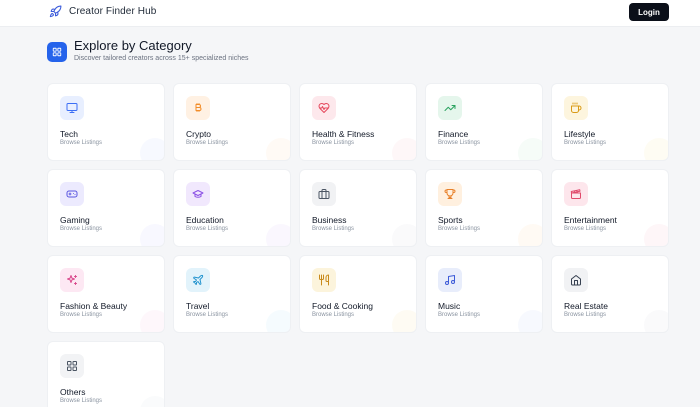 Image resolution: width=700 pixels, height=407 pixels. I want to click on category-card-others: Others Browse Listings, so click(106, 374).